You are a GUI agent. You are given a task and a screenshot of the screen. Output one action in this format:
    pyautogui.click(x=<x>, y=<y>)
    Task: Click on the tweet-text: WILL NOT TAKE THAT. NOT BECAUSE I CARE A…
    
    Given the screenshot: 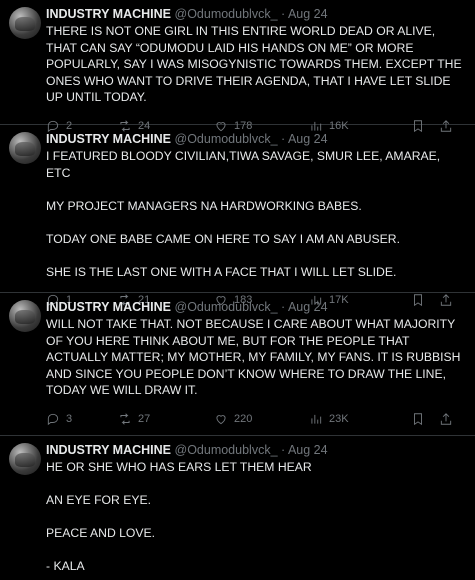 What is the action you would take?
    pyautogui.click(x=253, y=357)
    